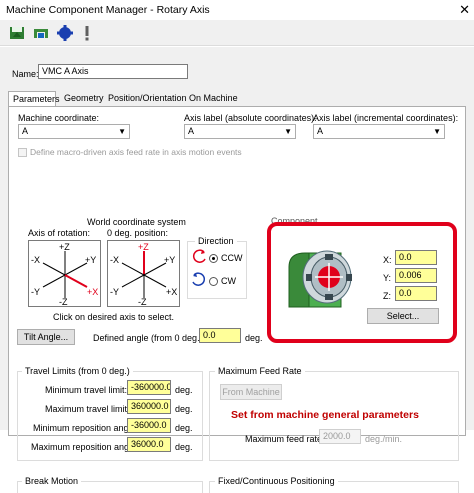 The height and width of the screenshot is (493, 474). Describe the element at coordinates (325, 415) in the screenshot. I see `feed-rate-note: Set from machine general parameters` at that location.